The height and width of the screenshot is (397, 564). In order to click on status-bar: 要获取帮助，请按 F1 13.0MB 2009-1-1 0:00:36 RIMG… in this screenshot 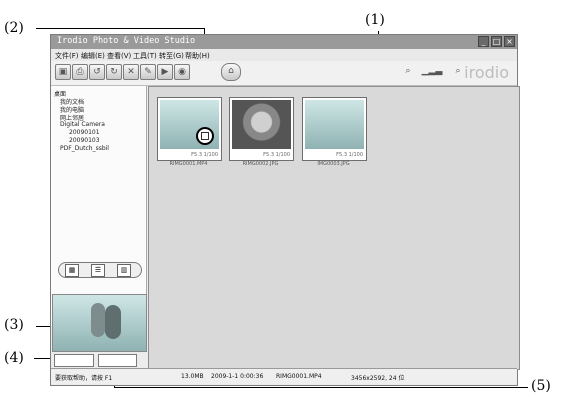, I will do `click(284, 376)`.